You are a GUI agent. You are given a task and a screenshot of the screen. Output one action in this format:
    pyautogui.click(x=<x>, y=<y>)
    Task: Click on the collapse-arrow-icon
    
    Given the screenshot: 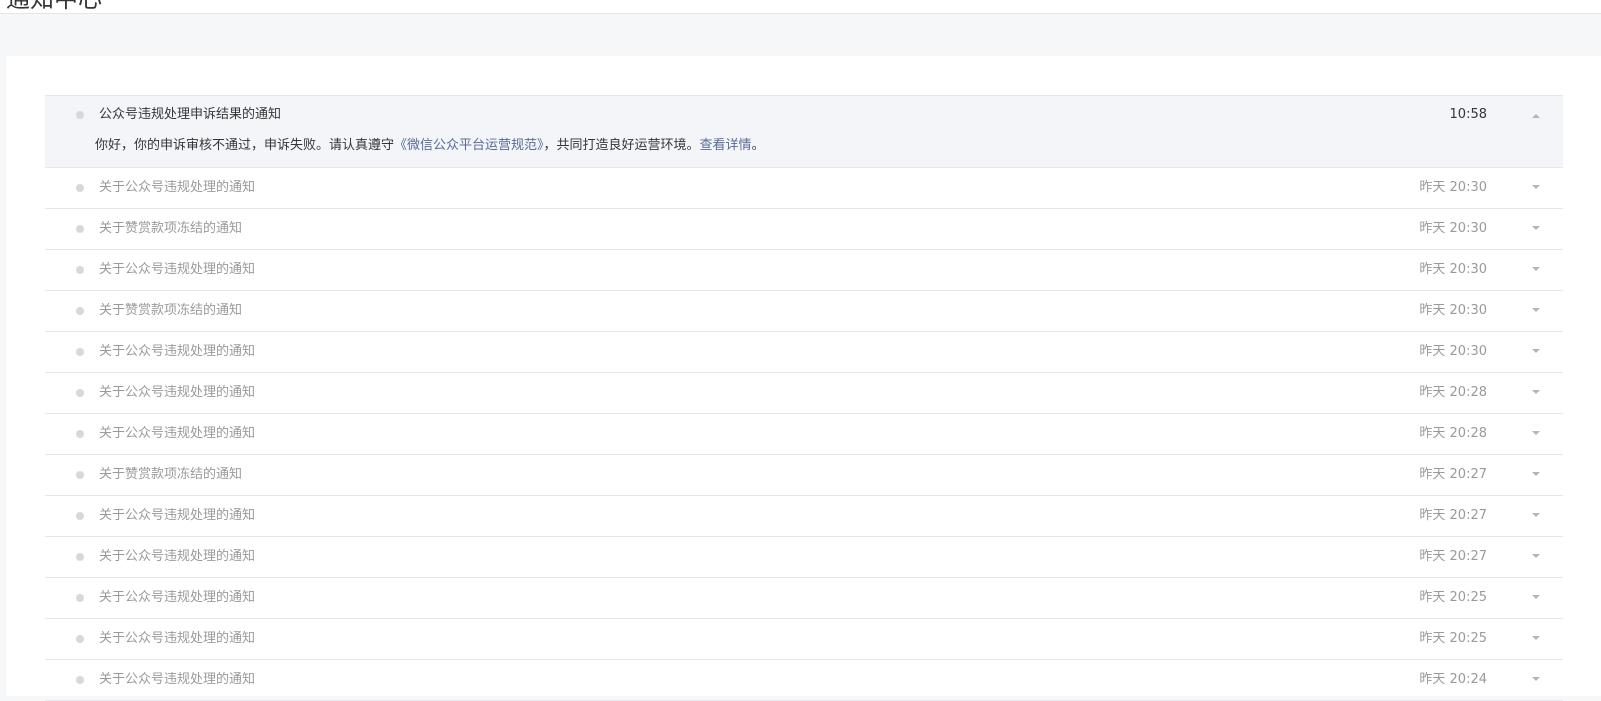 What is the action you would take?
    pyautogui.click(x=1536, y=116)
    